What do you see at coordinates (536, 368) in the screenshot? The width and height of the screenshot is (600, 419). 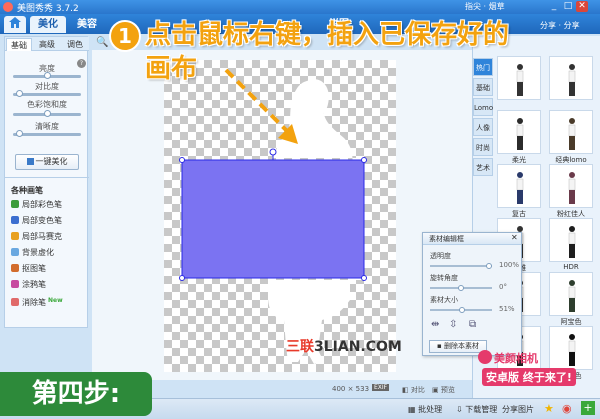 I see `ad-banner: 美颜相机 安卓版 终于来了!` at bounding box center [536, 368].